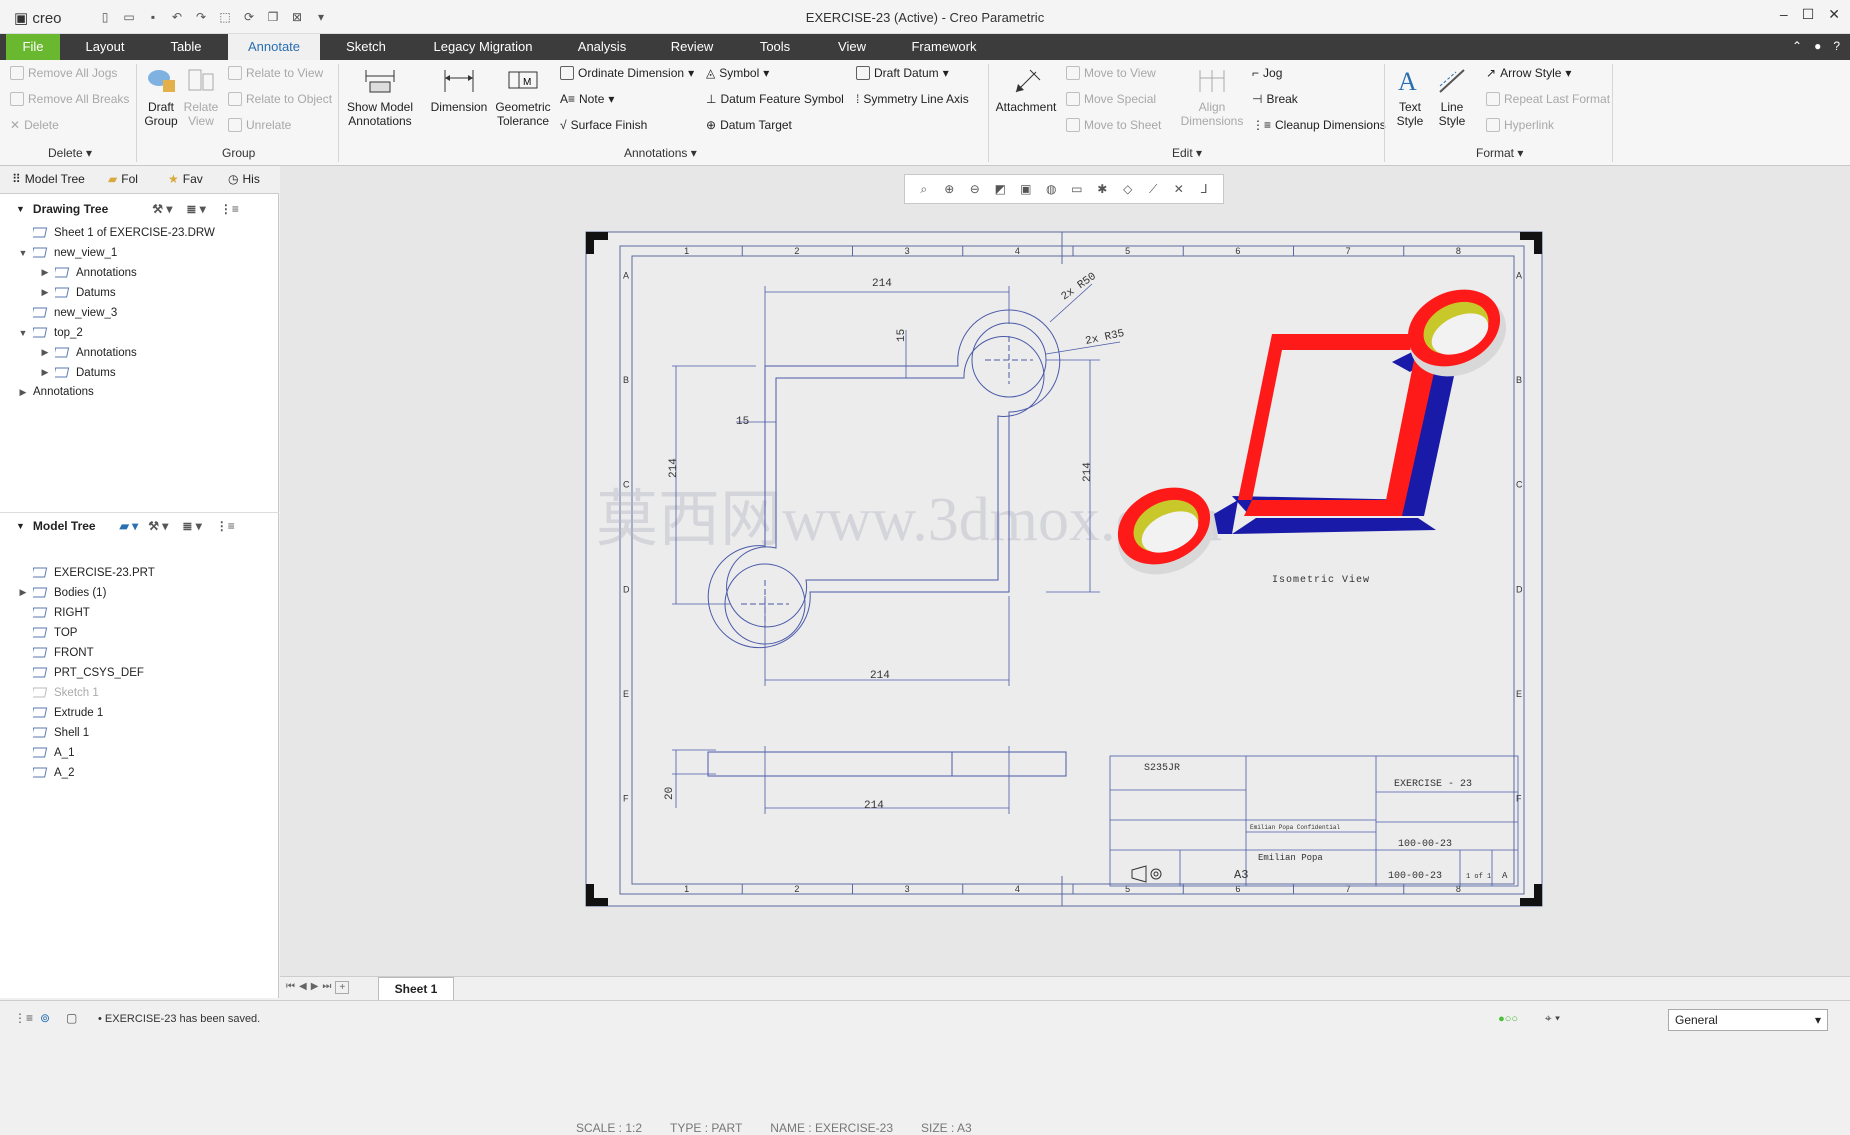 The image size is (1850, 1135). What do you see at coordinates (1520, 125) in the screenshot?
I see `hyperlink-button: Hyperlink` at bounding box center [1520, 125].